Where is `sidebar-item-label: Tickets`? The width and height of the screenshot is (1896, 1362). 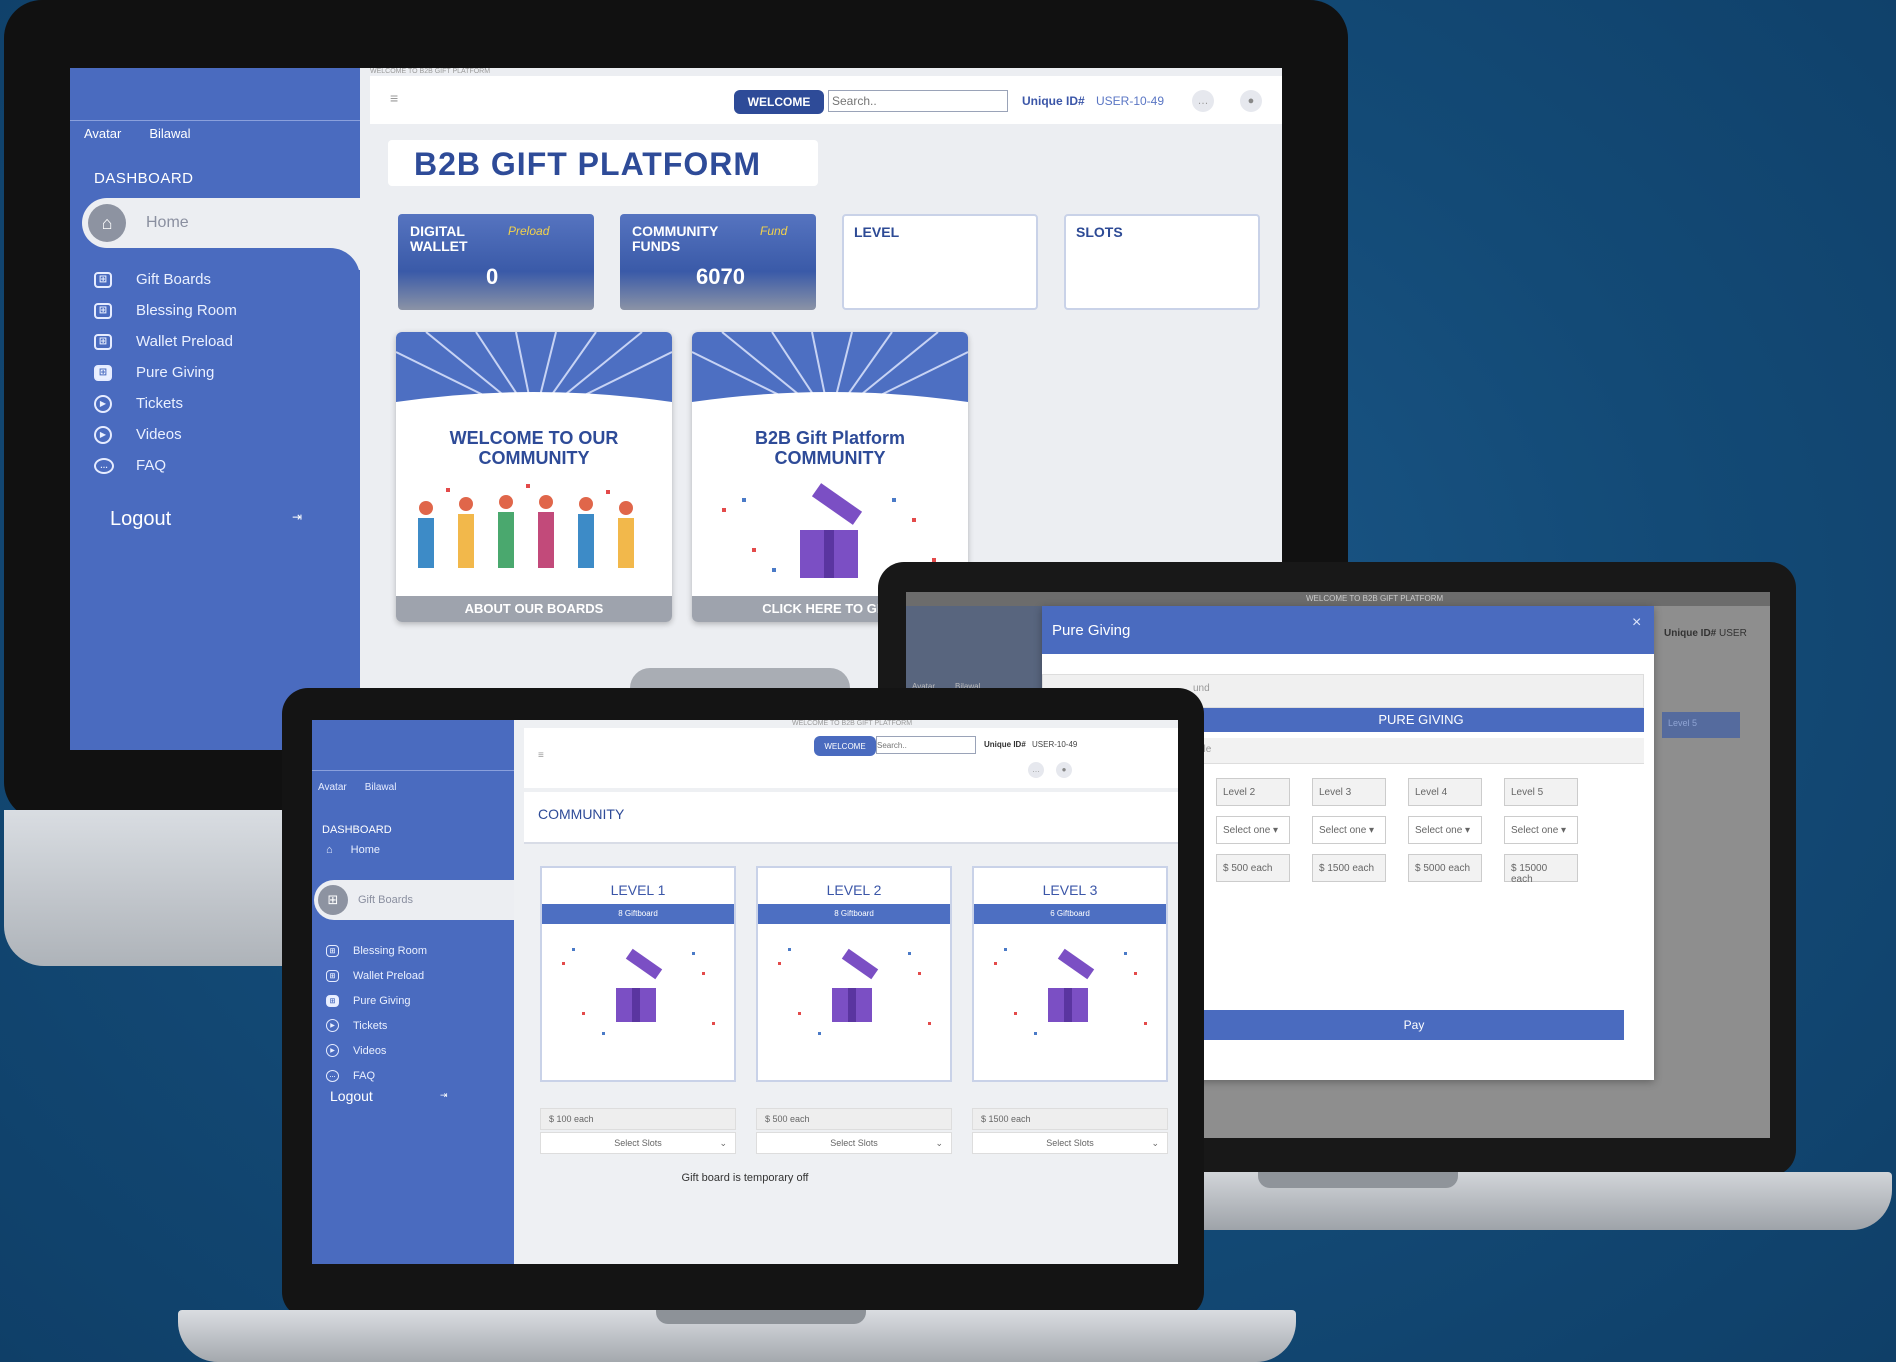 sidebar-item-label: Tickets is located at coordinates (159, 403).